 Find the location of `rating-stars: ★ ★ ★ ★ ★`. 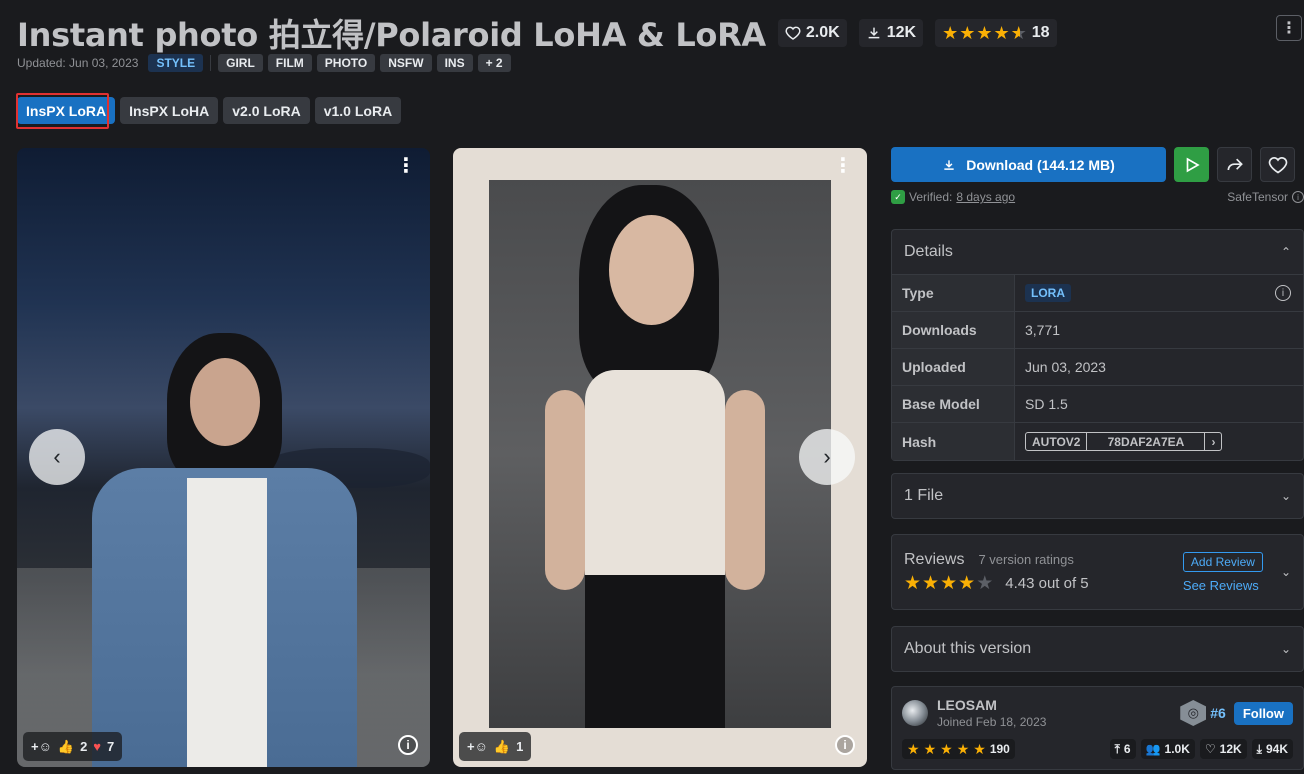

rating-stars: ★ ★ ★ ★ ★ is located at coordinates (984, 33).